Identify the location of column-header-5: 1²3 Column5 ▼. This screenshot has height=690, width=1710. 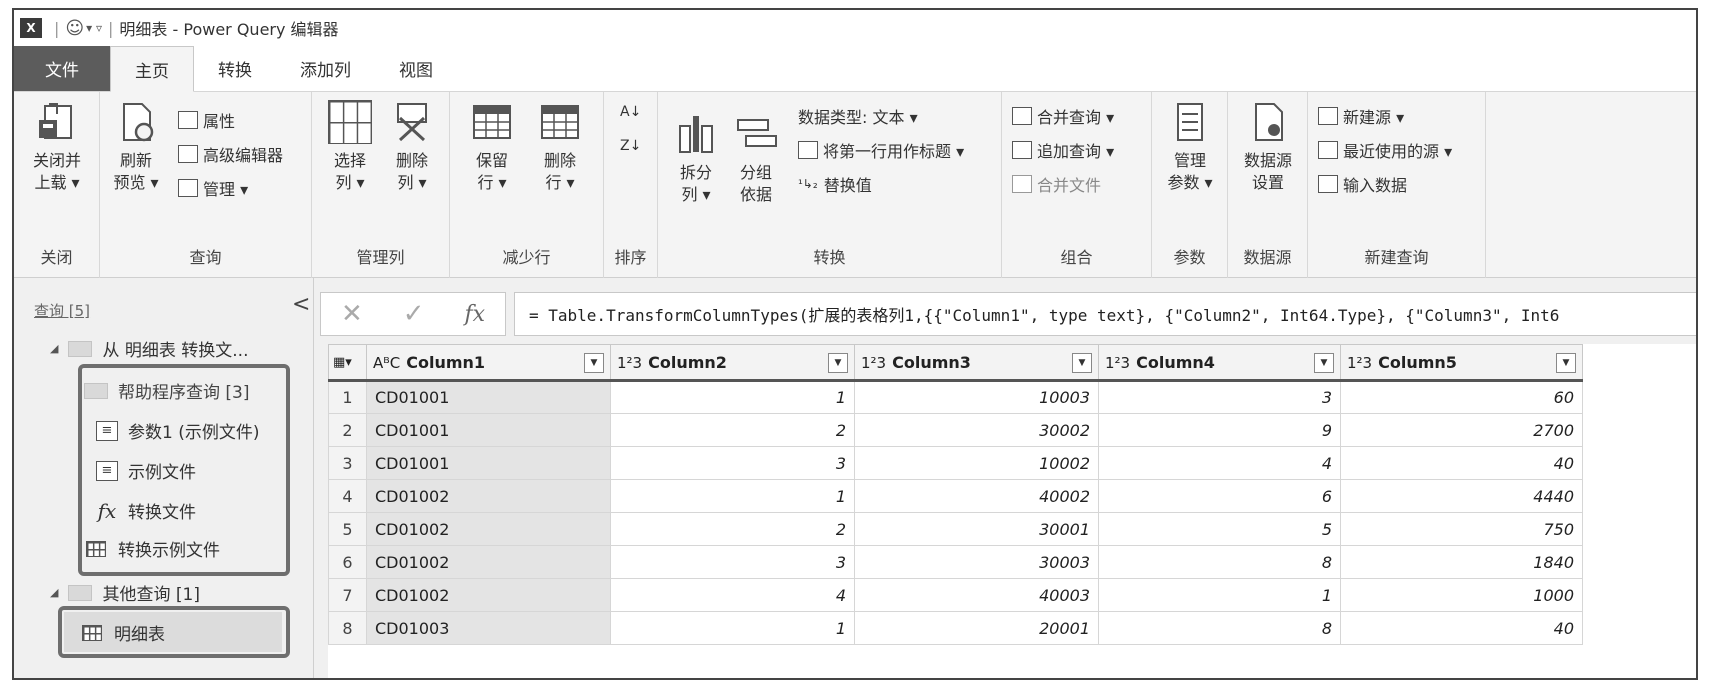
(1461, 363).